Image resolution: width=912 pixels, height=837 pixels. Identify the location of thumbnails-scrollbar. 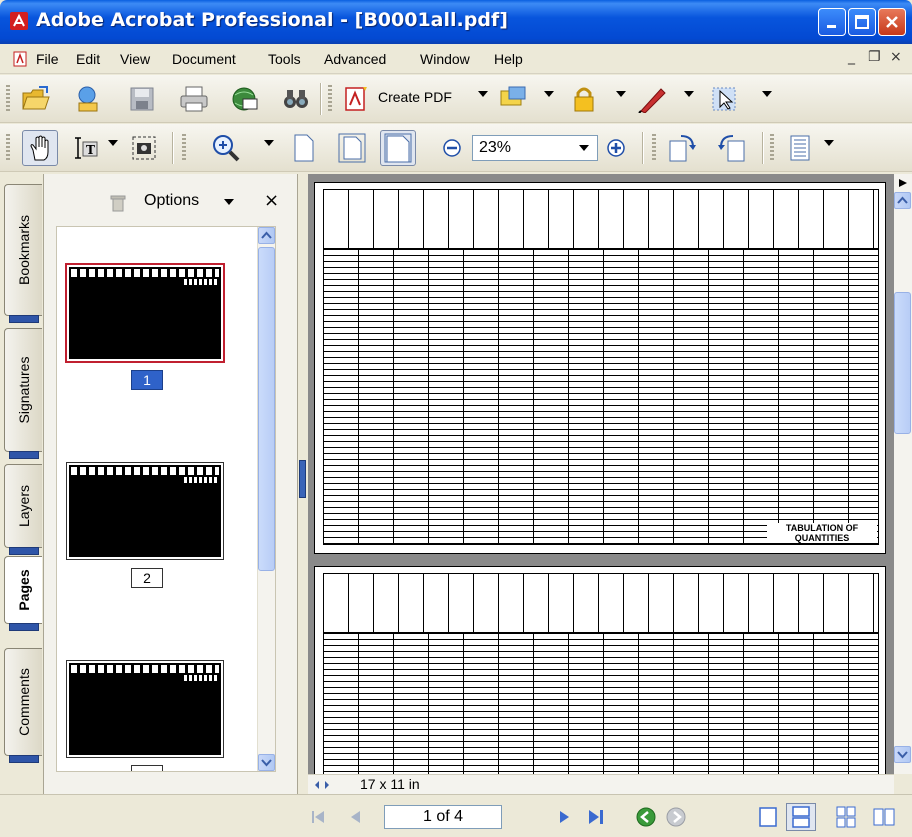
(266, 499).